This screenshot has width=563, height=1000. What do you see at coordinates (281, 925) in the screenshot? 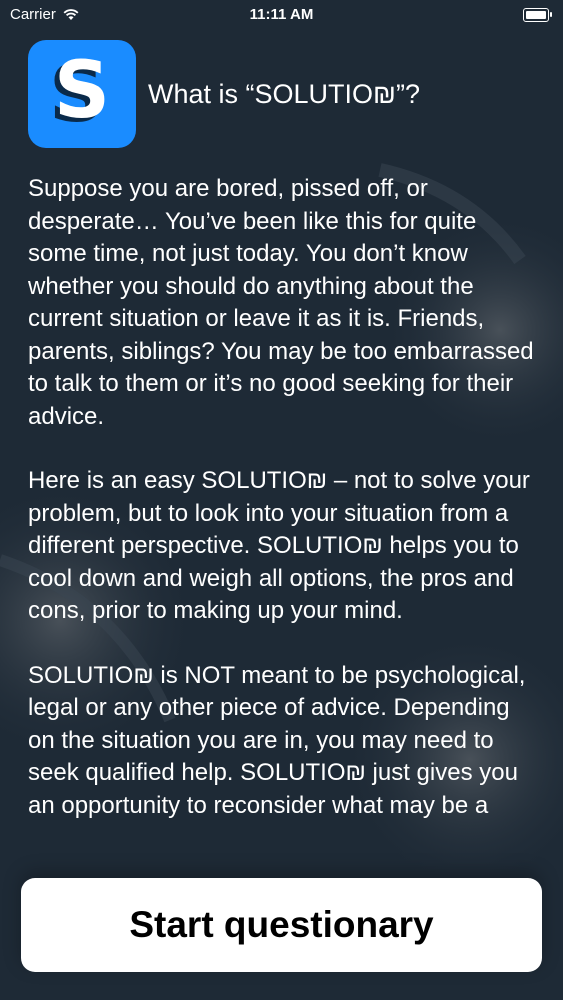
I see `start-questionary-button: Start questionary` at bounding box center [281, 925].